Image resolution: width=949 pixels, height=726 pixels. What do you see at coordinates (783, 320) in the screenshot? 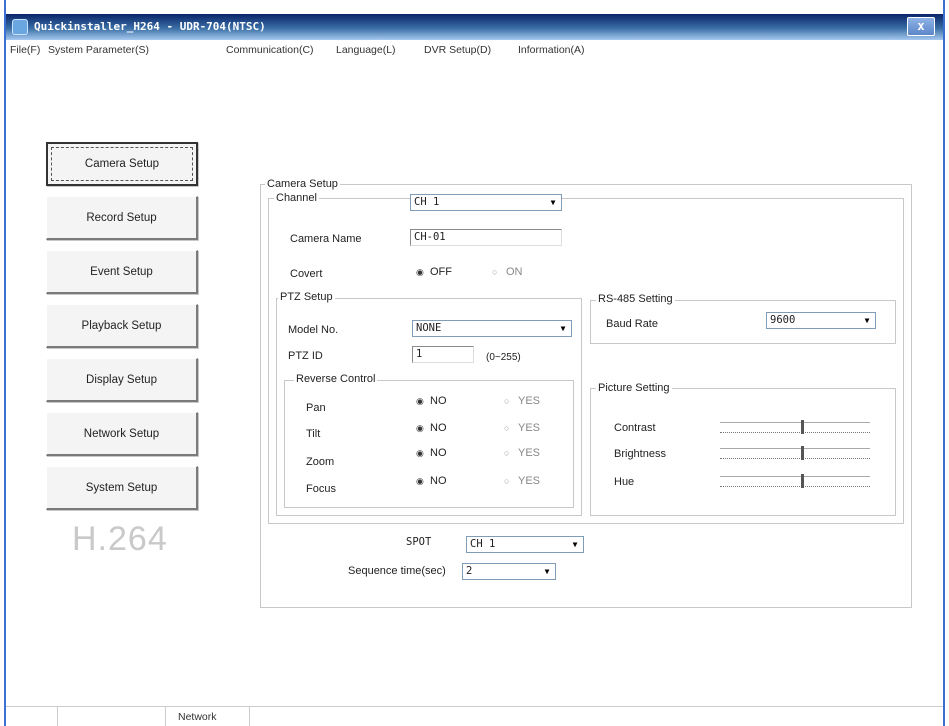
I see `baud-rate-value: 9600` at bounding box center [783, 320].